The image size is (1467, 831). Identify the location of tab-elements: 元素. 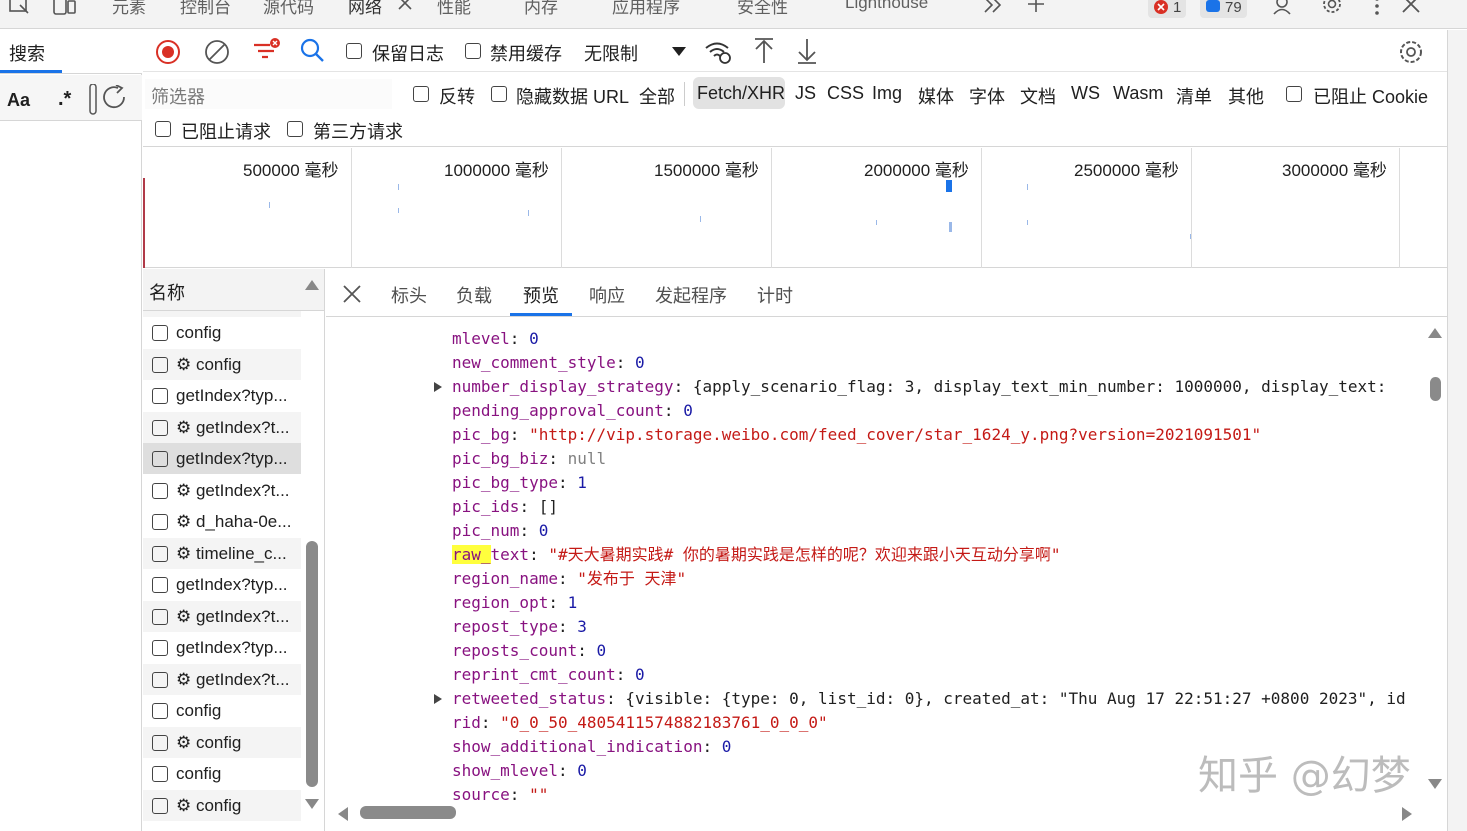
(129, 9).